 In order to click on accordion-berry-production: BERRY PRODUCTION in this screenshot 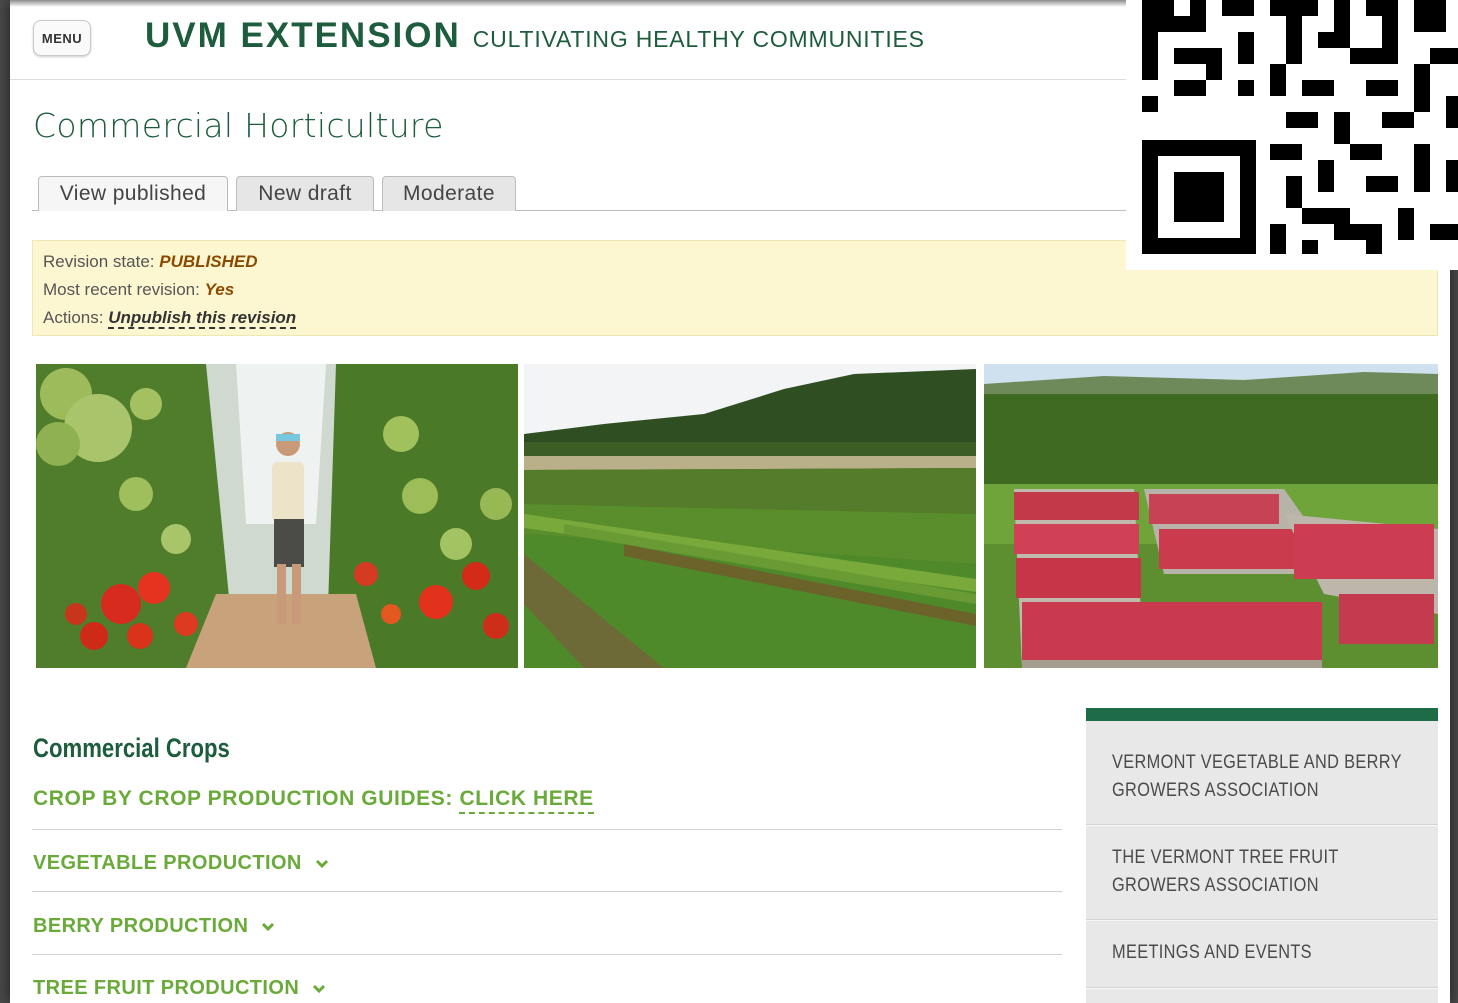, I will do `click(154, 926)`.